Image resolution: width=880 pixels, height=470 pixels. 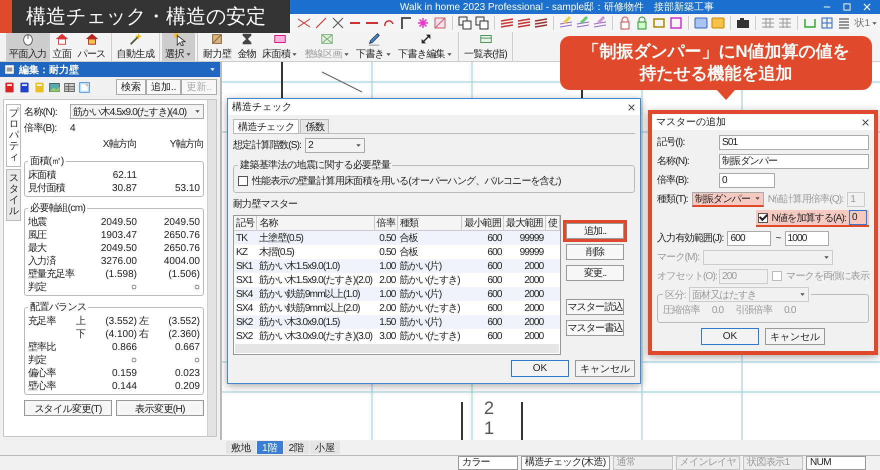 What do you see at coordinates (54, 87) in the screenshot?
I see `picture-icon` at bounding box center [54, 87].